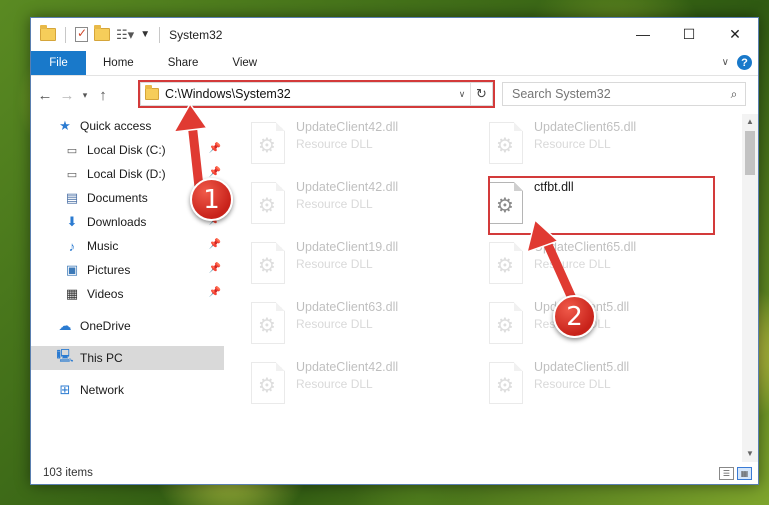  What do you see at coordinates (574, 316) in the screenshot?
I see `step-2-badge: 2` at bounding box center [574, 316].